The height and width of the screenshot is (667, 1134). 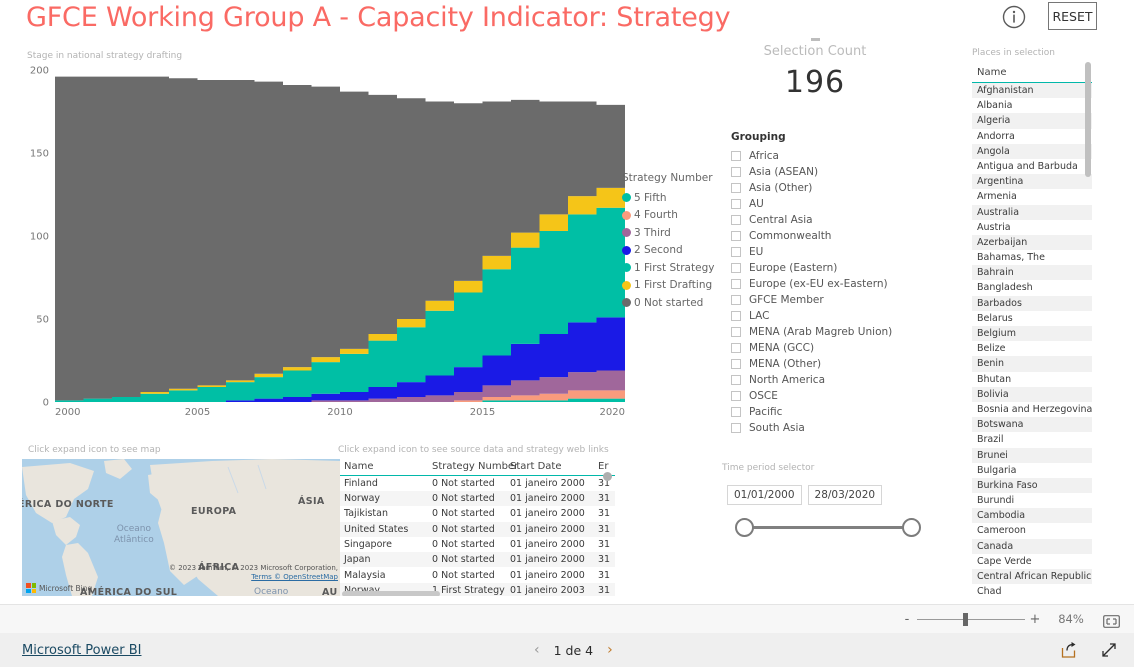 What do you see at coordinates (1032, 364) in the screenshot?
I see `place-list-item: Benin` at bounding box center [1032, 364].